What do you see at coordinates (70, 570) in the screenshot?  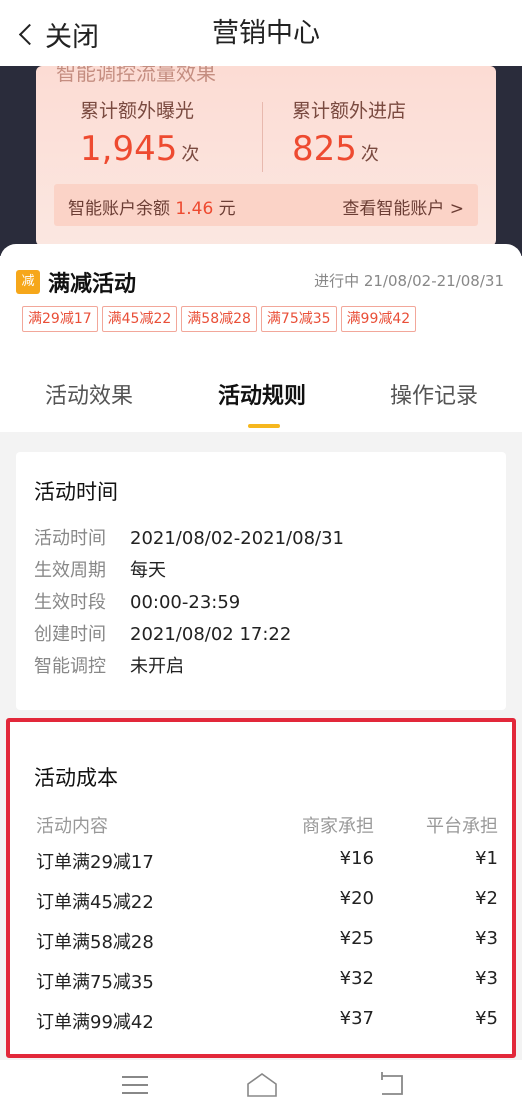 I see `time-row-key: 生效周期` at bounding box center [70, 570].